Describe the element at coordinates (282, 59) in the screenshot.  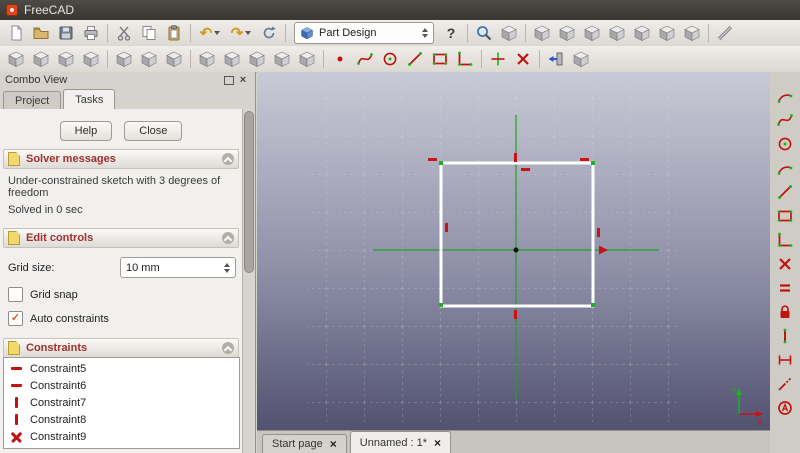
I see `scaled-icon` at that location.